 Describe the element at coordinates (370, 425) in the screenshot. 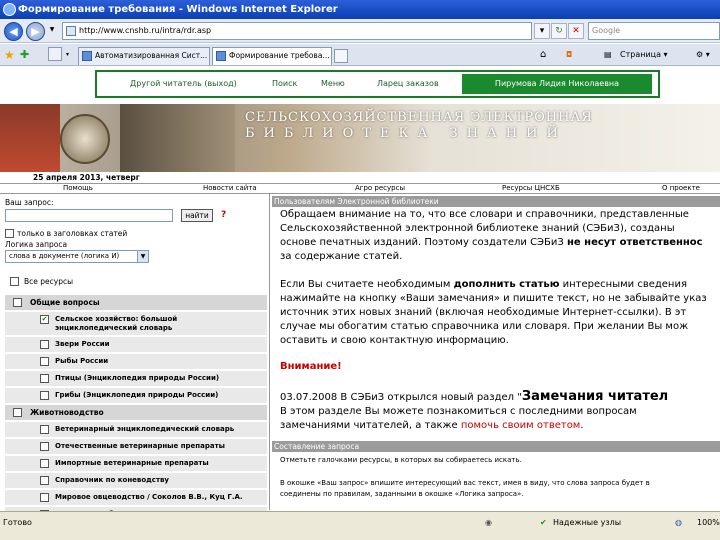

I see `text-span: замечаниями читателей, а также` at that location.